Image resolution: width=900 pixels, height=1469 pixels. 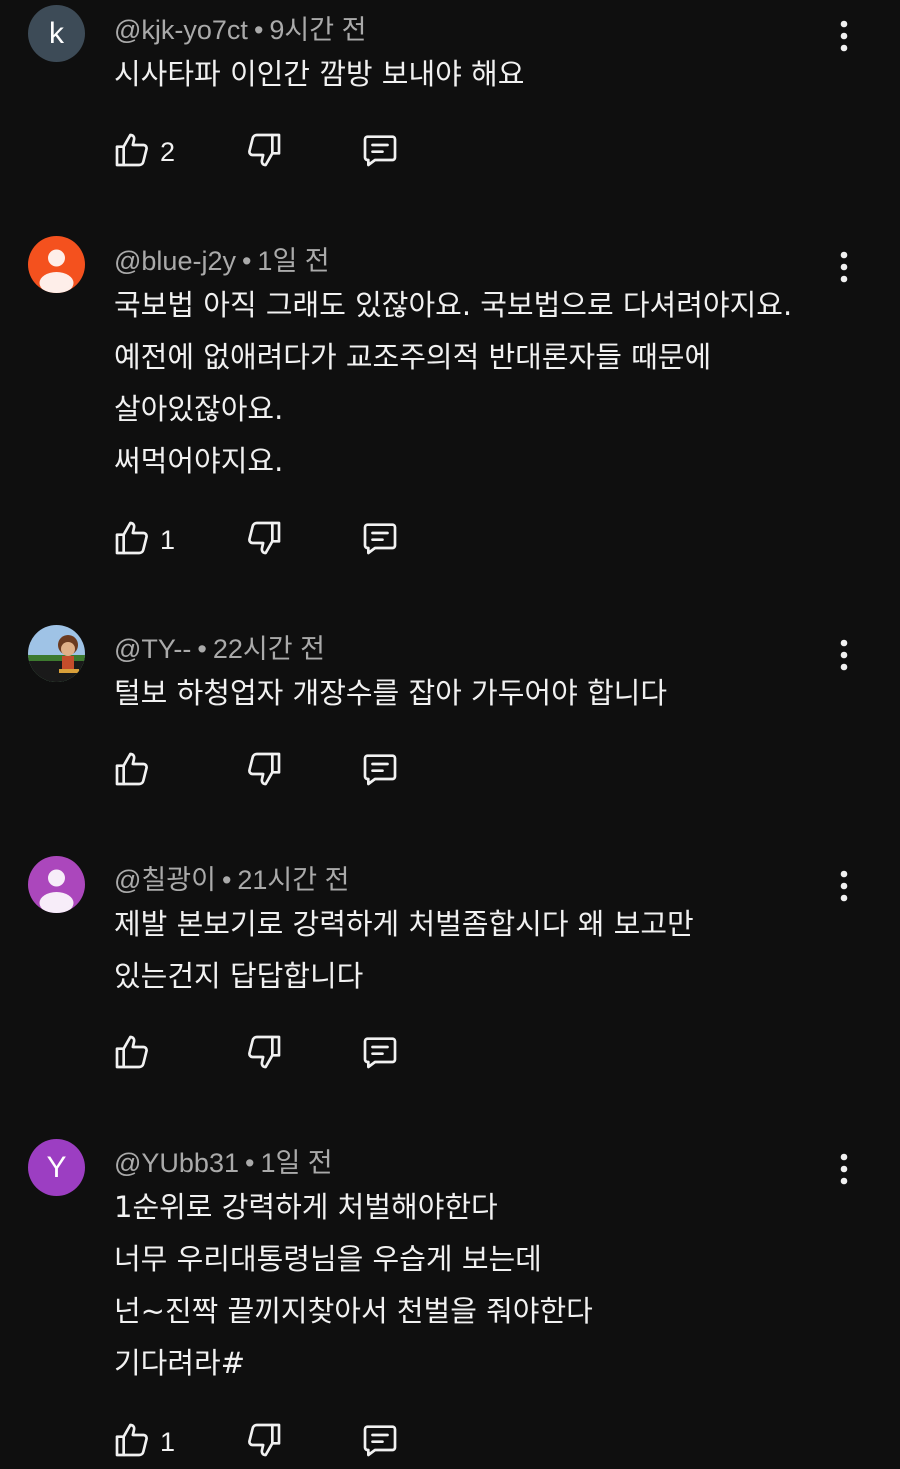 I want to click on avatar-letter: Y, so click(x=56, y=1167).